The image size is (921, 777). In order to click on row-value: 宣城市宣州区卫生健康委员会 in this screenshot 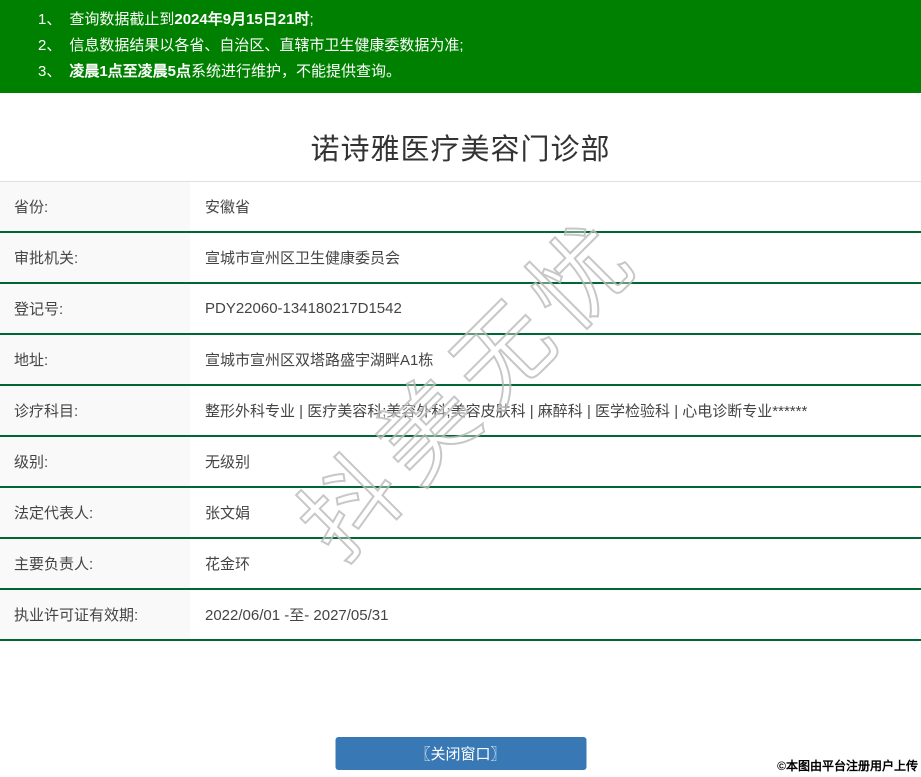, I will do `click(555, 258)`.